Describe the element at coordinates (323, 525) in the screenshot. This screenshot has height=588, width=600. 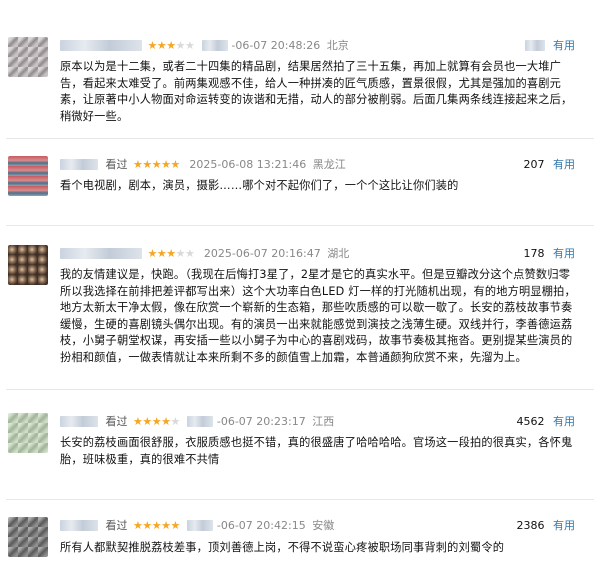
I see `review-location: 安徽` at that location.